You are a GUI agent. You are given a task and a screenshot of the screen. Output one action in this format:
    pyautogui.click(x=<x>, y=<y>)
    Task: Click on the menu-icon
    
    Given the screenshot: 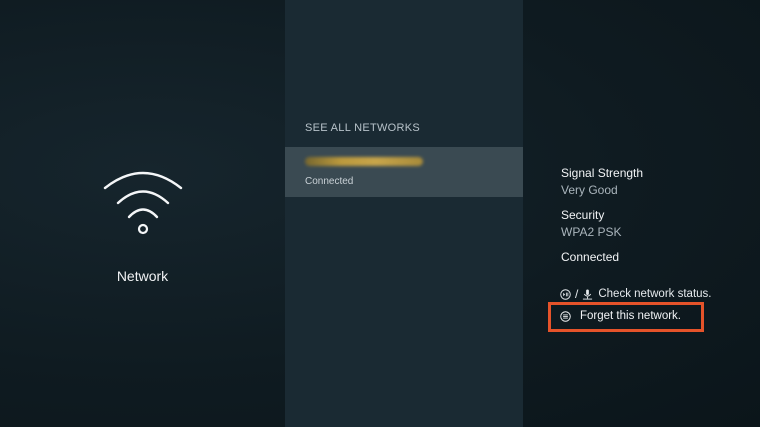 What is the action you would take?
    pyautogui.click(x=565, y=316)
    